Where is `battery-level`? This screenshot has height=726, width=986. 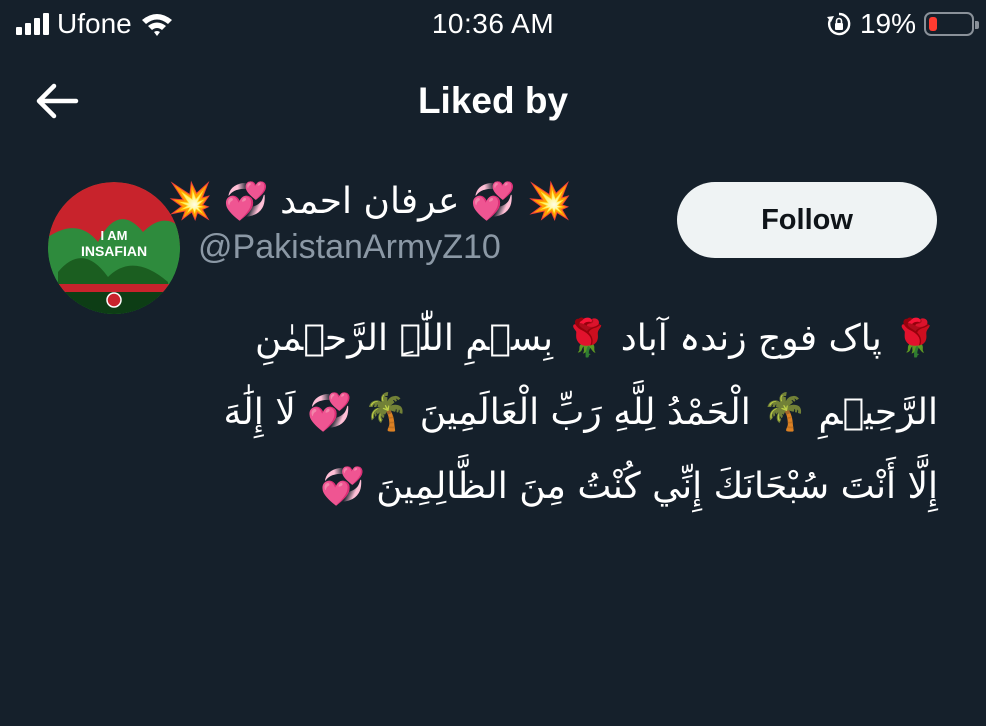 battery-level is located at coordinates (933, 24).